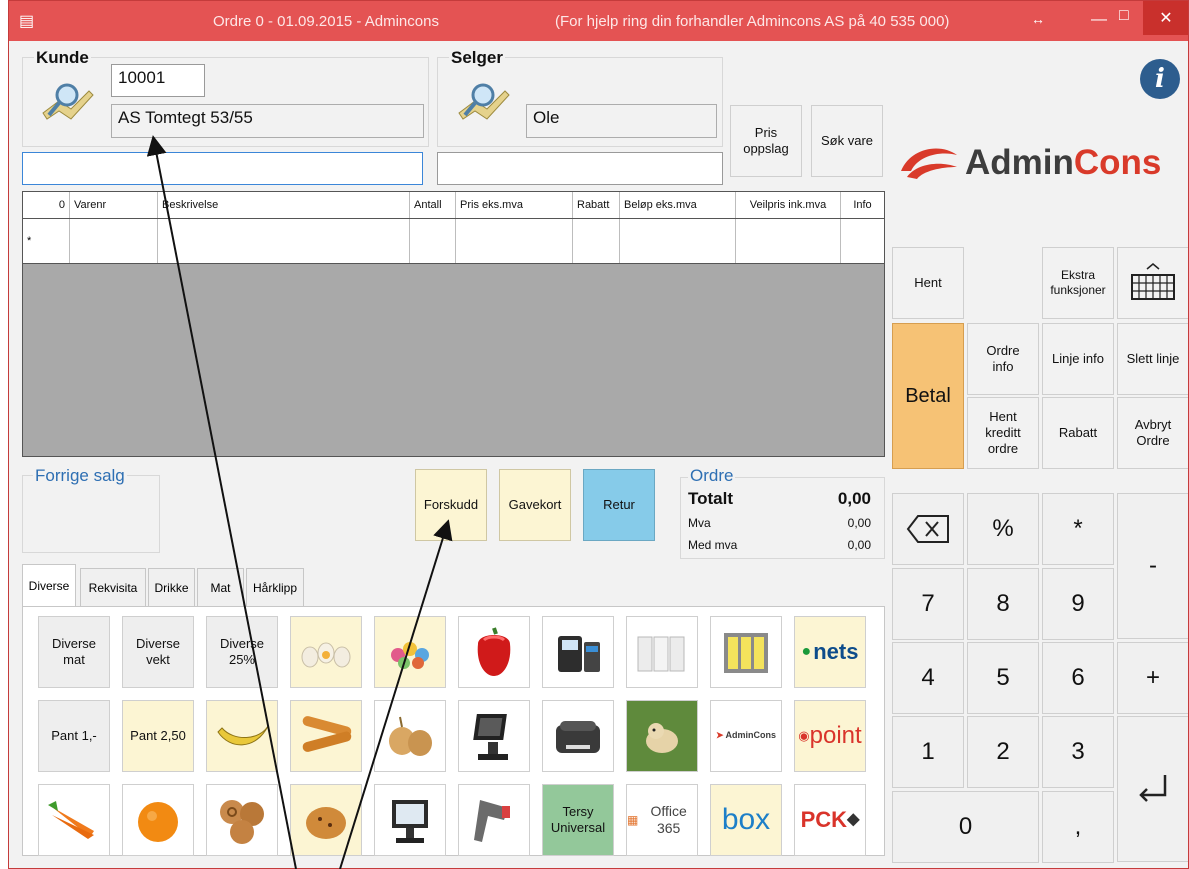 The image size is (1189, 869). Describe the element at coordinates (1038, 19) in the screenshot. I see `resize-icon: ↔` at that location.